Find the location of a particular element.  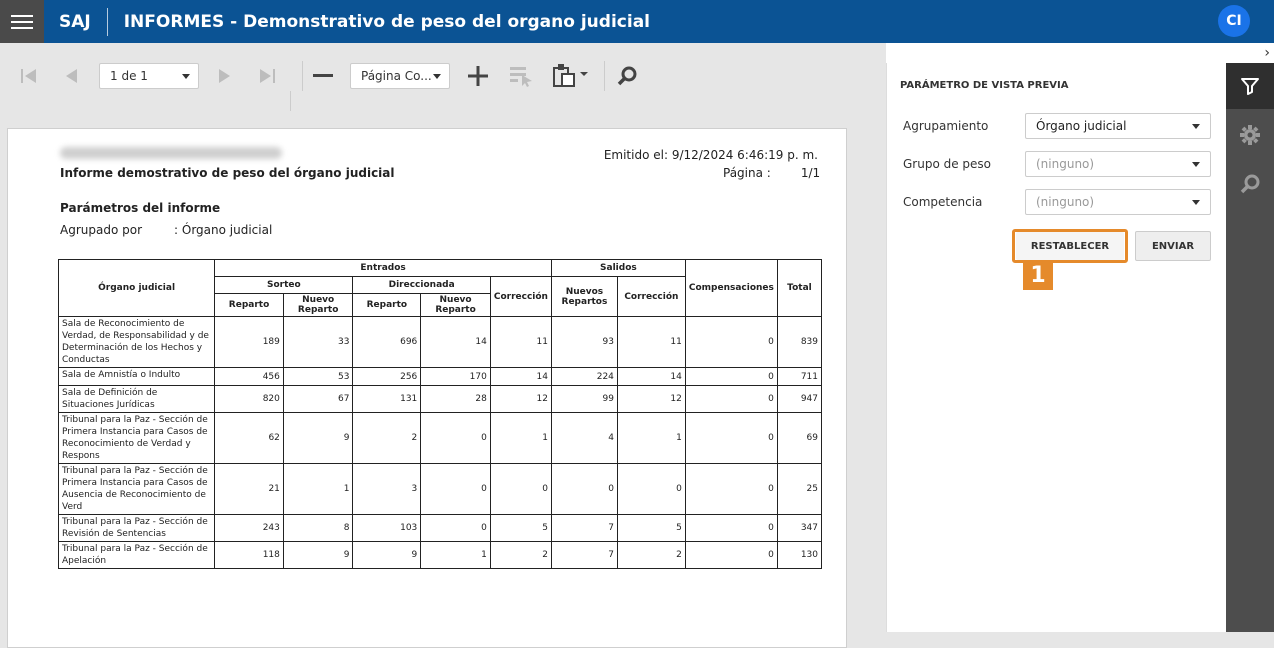

select-tool-icon is located at coordinates (521, 76).